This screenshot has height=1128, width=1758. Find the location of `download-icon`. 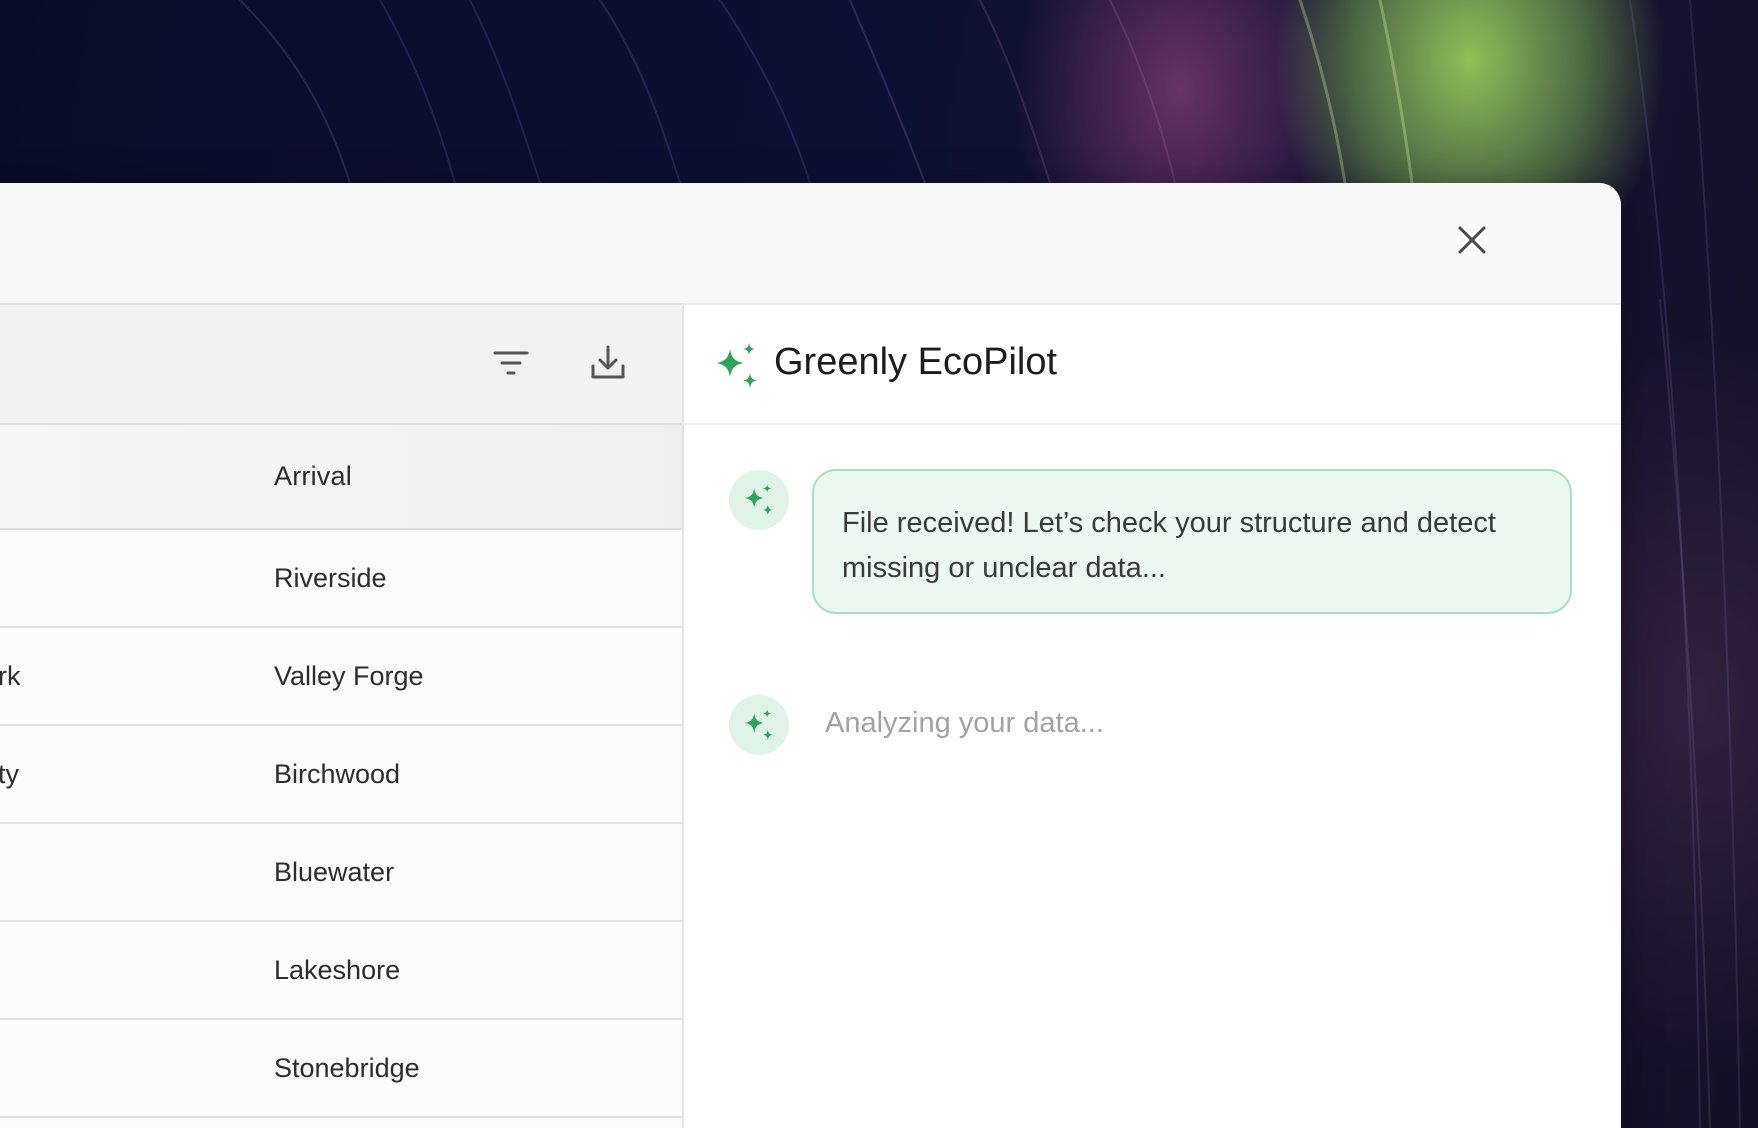

download-icon is located at coordinates (608, 362).